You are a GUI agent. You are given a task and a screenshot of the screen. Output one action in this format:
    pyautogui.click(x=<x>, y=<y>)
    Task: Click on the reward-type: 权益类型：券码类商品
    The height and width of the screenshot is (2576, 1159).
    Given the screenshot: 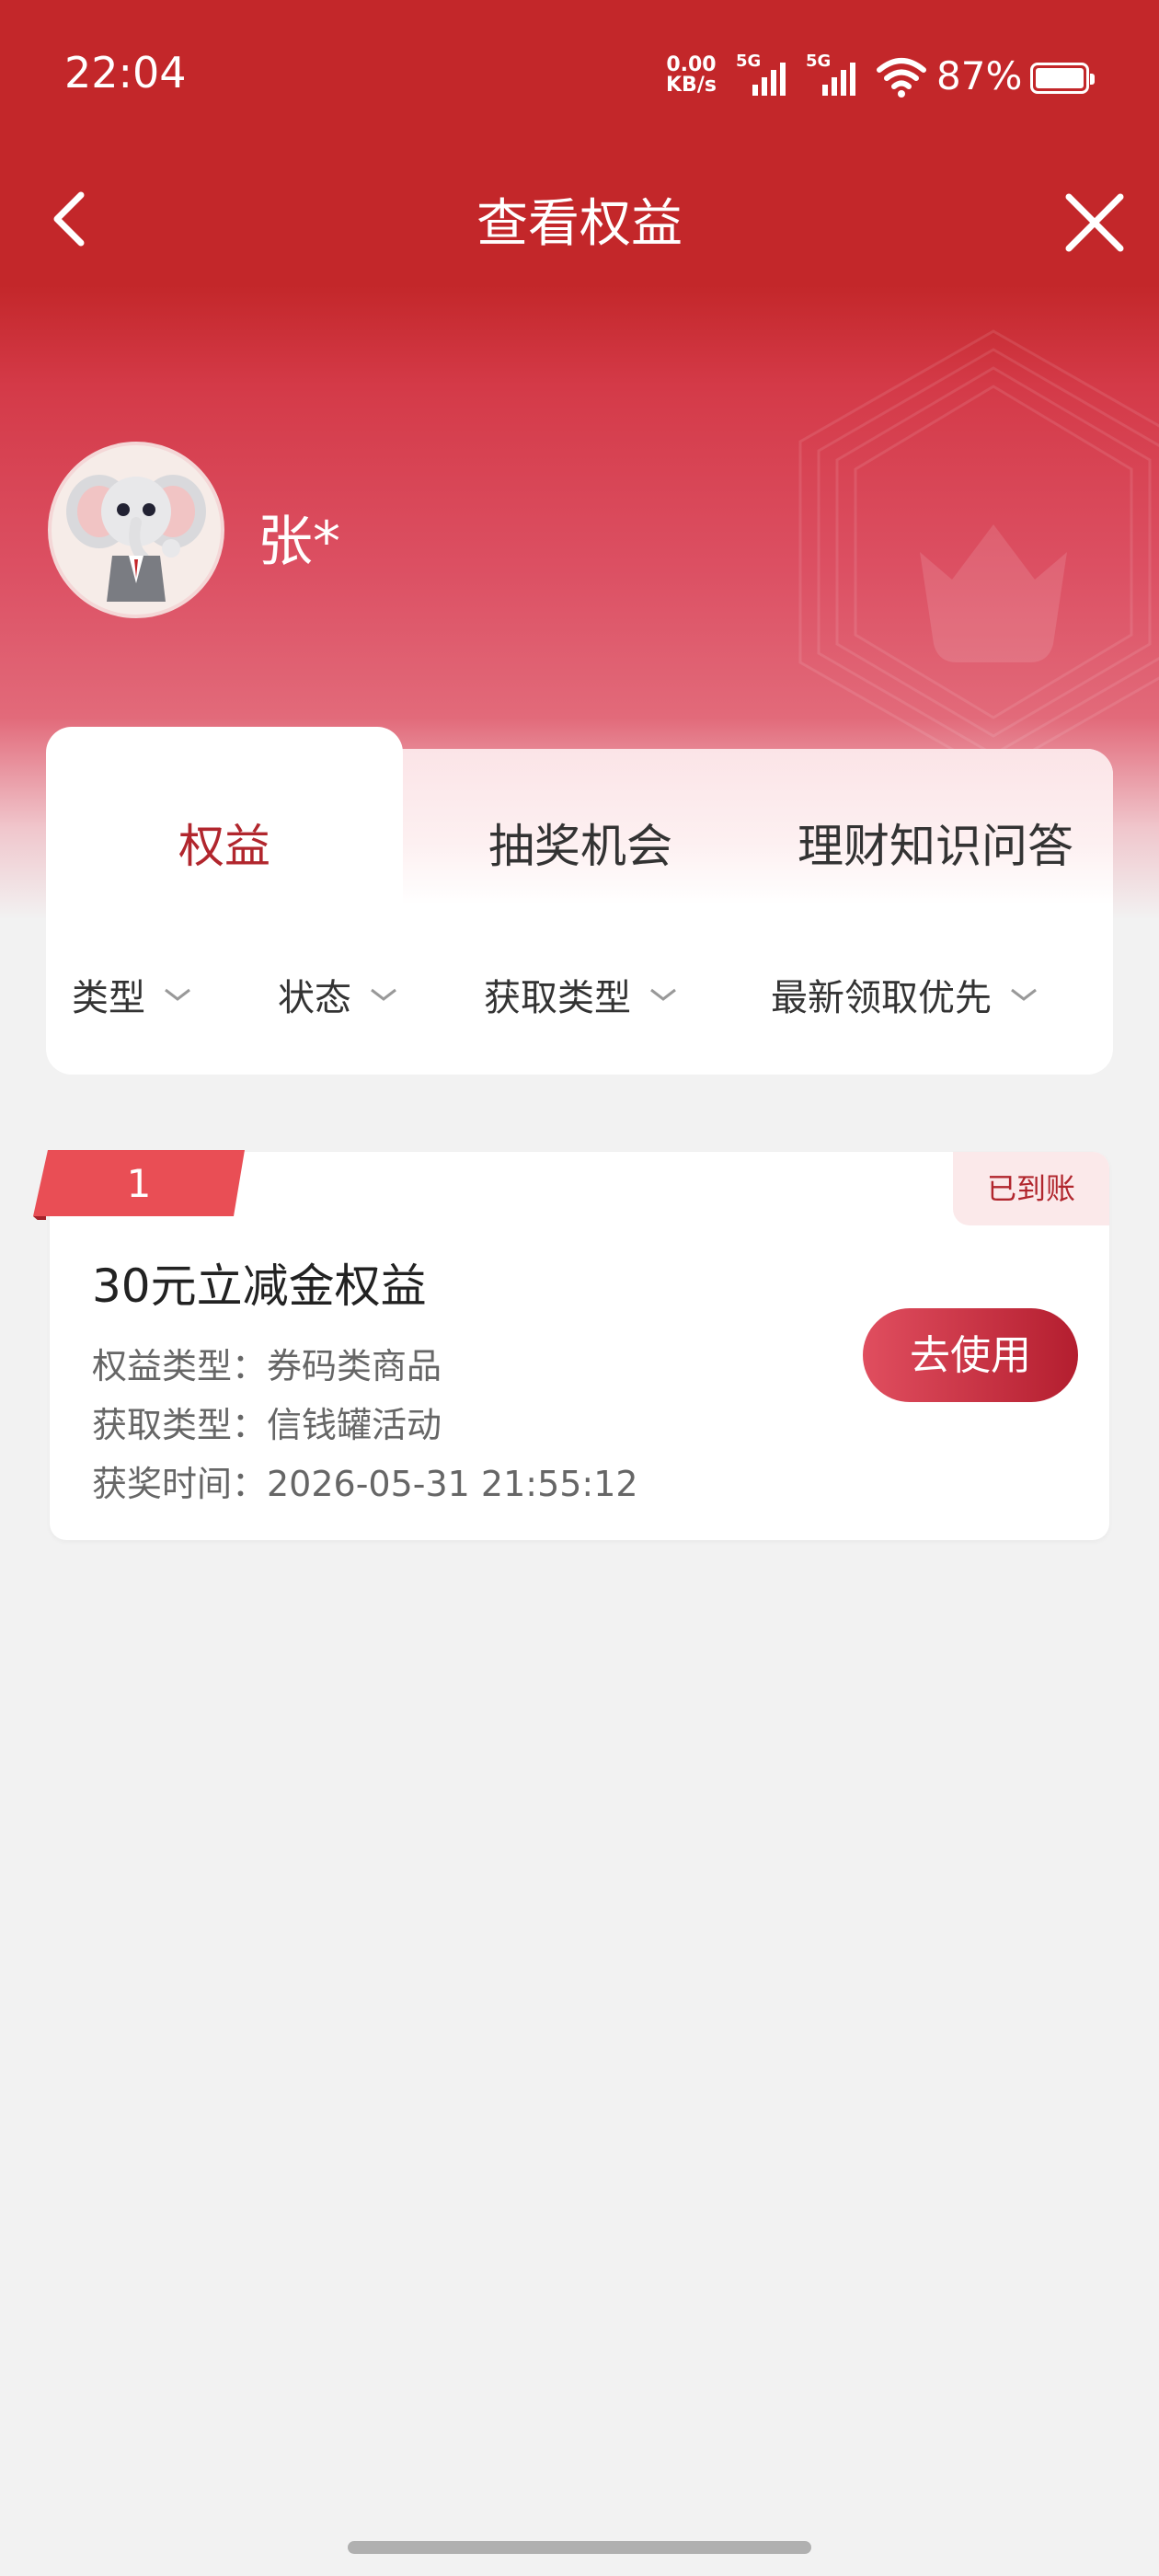 What is the action you would take?
    pyautogui.click(x=267, y=1366)
    